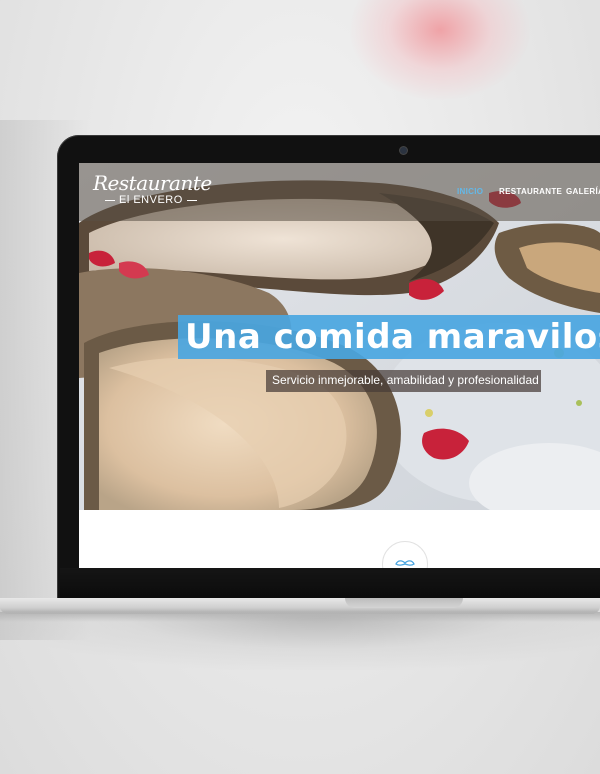 This screenshot has width=600, height=774. I want to click on mustache-icon, so click(405, 563).